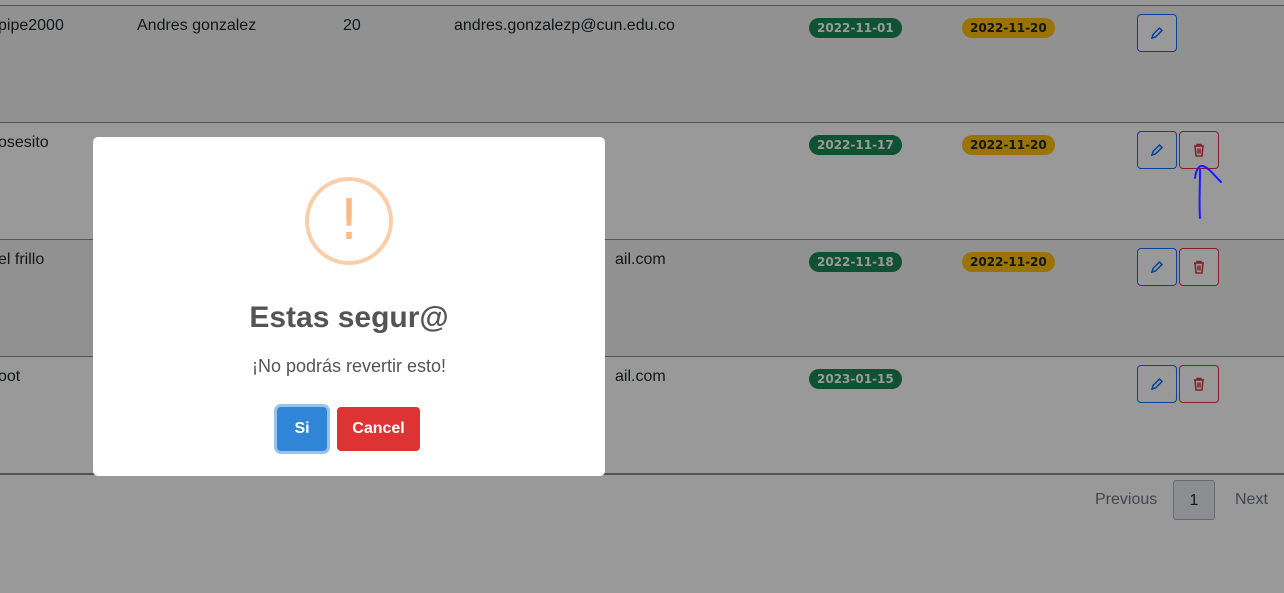 This screenshot has height=593, width=1284. I want to click on exclamation-icon: !, so click(349, 220).